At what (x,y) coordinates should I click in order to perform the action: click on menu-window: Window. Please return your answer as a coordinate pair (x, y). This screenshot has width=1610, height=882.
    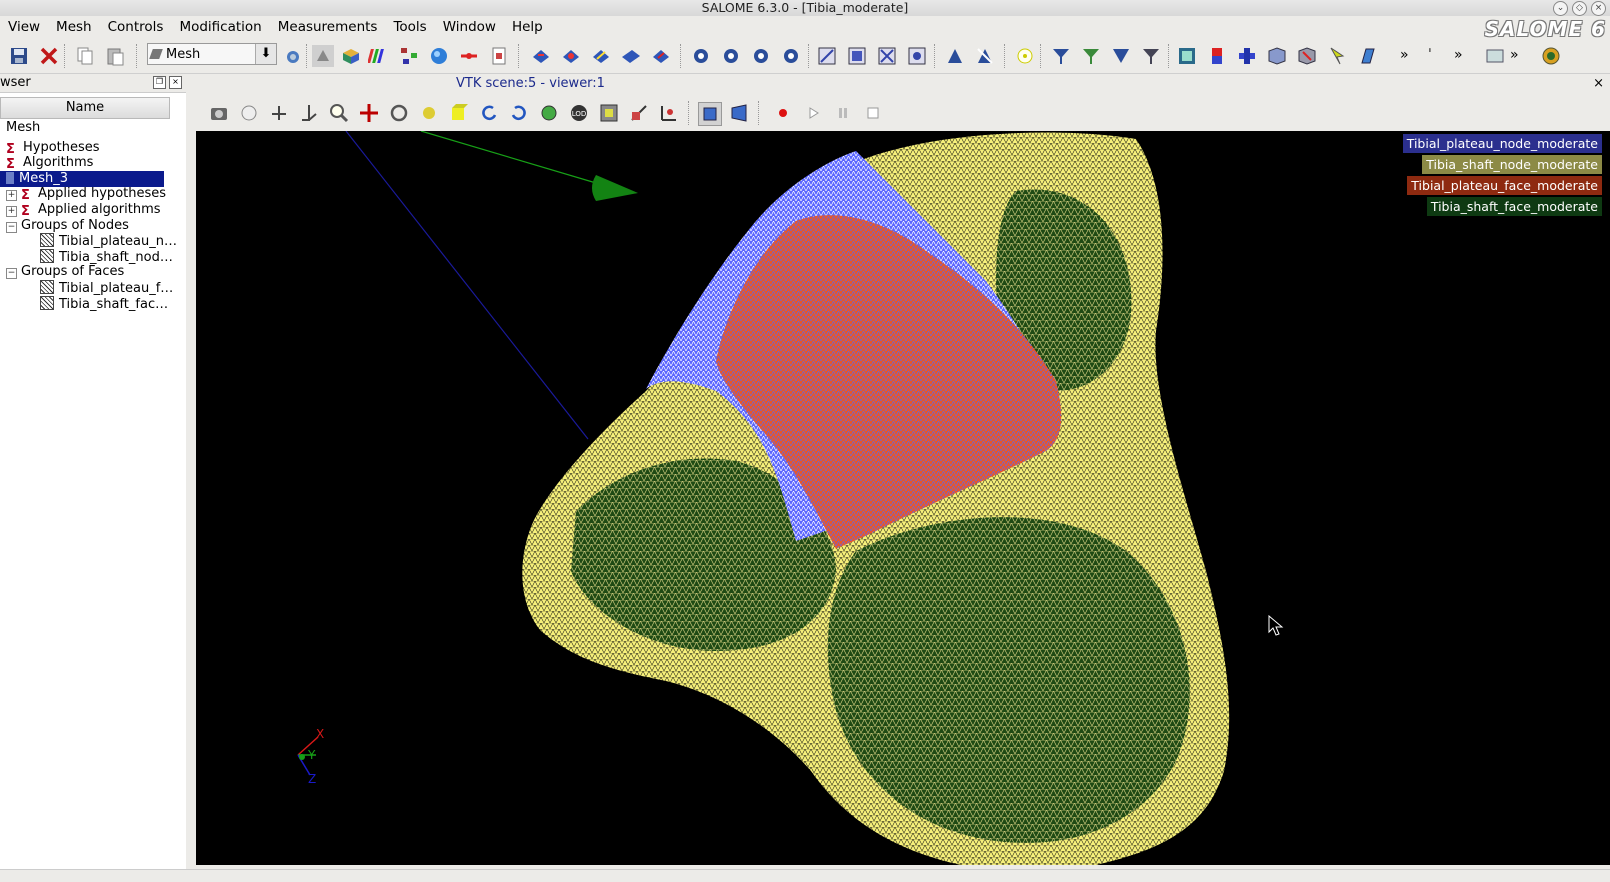
    Looking at the image, I should click on (469, 27).